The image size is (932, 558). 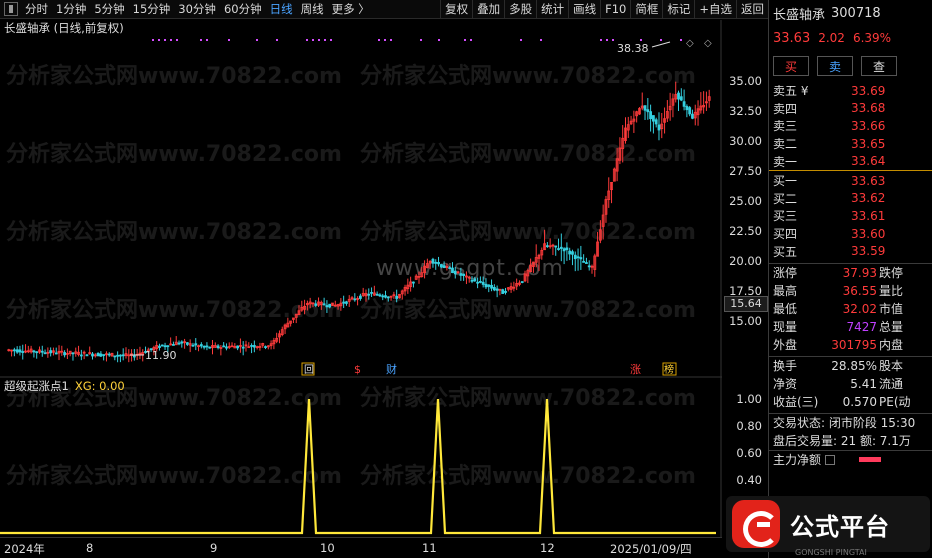 What do you see at coordinates (312, 9) in the screenshot?
I see `tab-weekly: 周线` at bounding box center [312, 9].